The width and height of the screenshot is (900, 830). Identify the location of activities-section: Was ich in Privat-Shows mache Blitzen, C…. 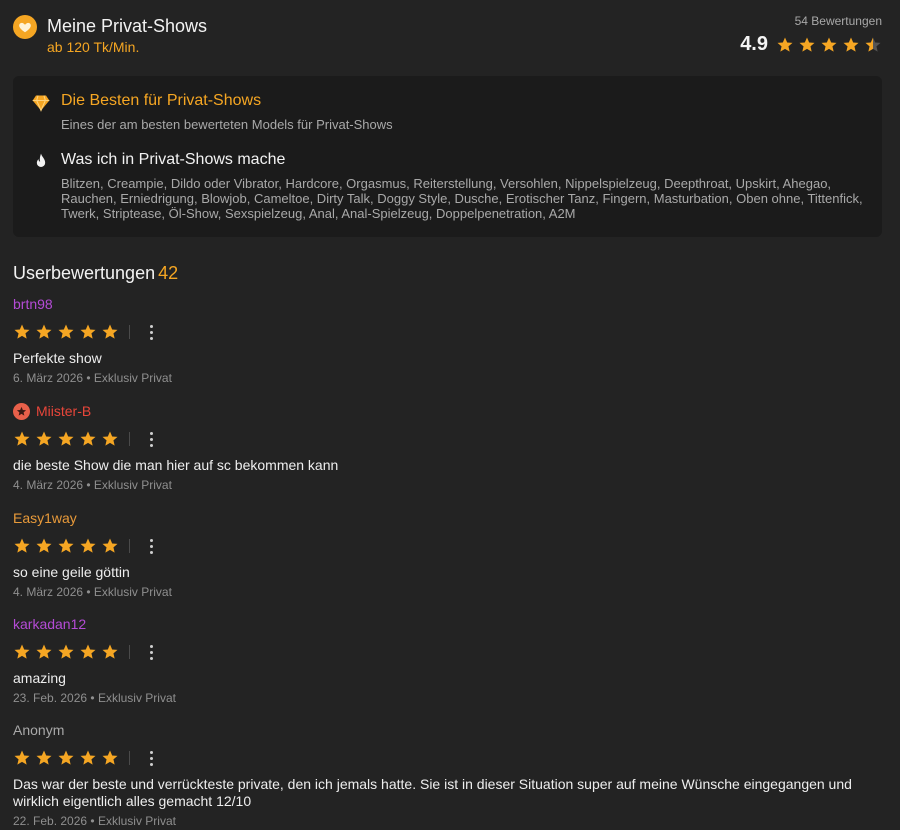
(447, 186).